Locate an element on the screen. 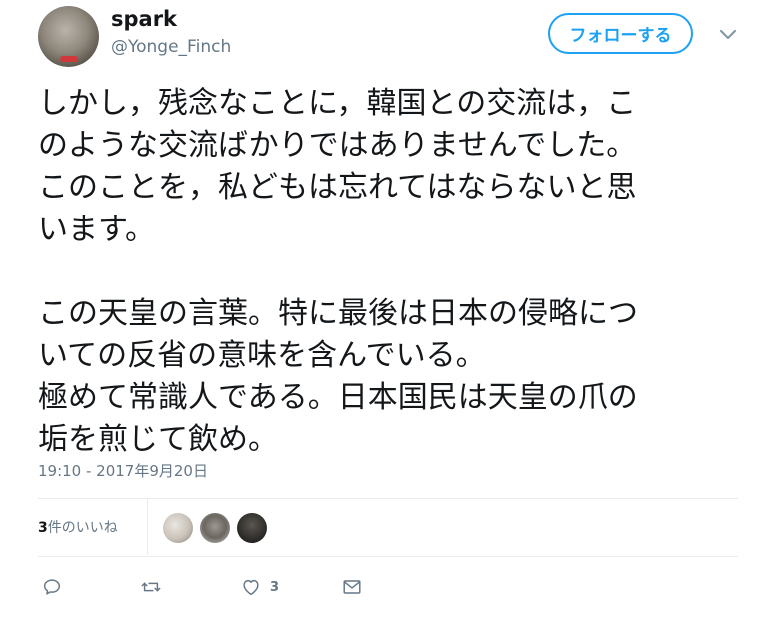 This screenshot has width=777, height=618. reply-button is located at coordinates (52, 587).